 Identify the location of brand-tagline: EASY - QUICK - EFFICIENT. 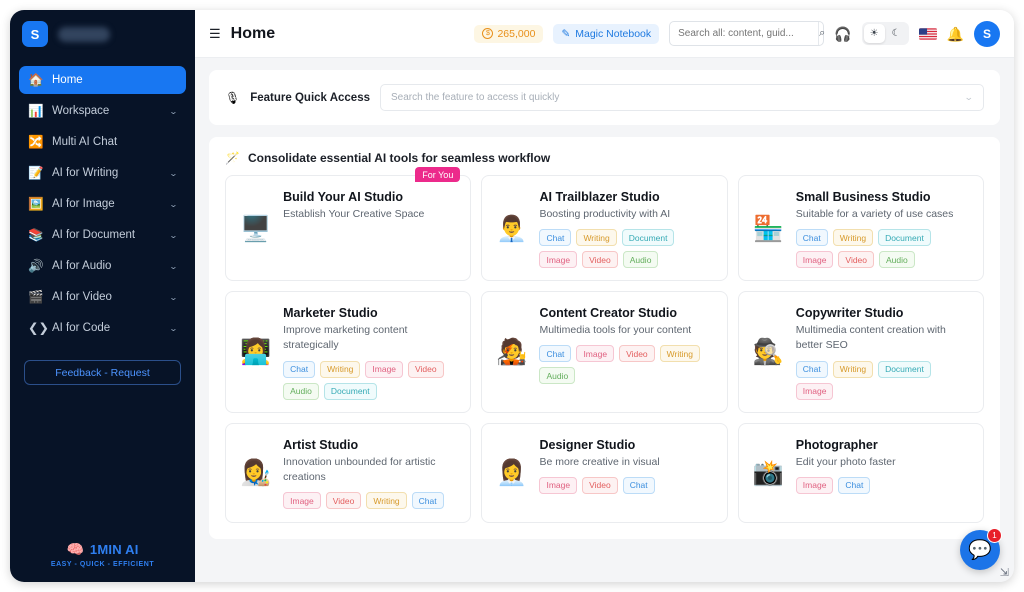
(102, 564).